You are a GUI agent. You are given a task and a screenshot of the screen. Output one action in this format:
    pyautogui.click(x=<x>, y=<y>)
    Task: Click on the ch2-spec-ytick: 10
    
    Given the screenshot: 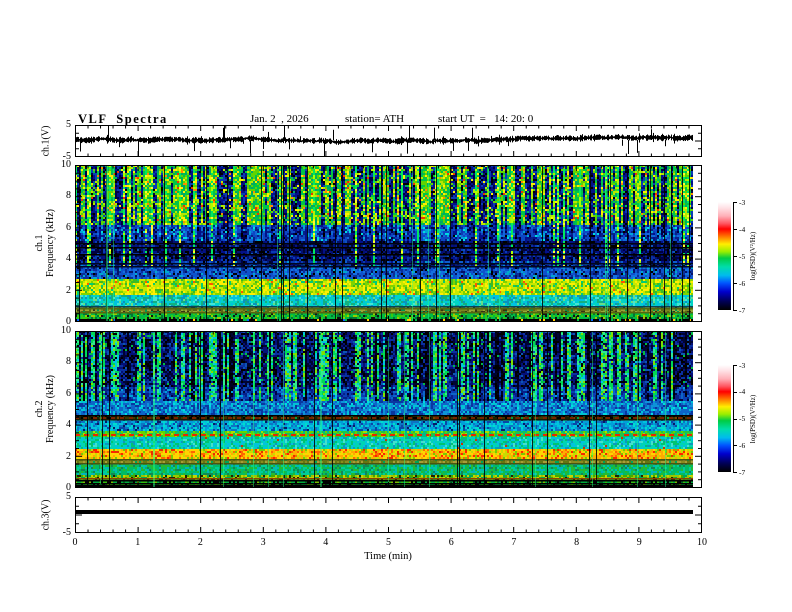 What is the action you would take?
    pyautogui.click(x=66, y=330)
    